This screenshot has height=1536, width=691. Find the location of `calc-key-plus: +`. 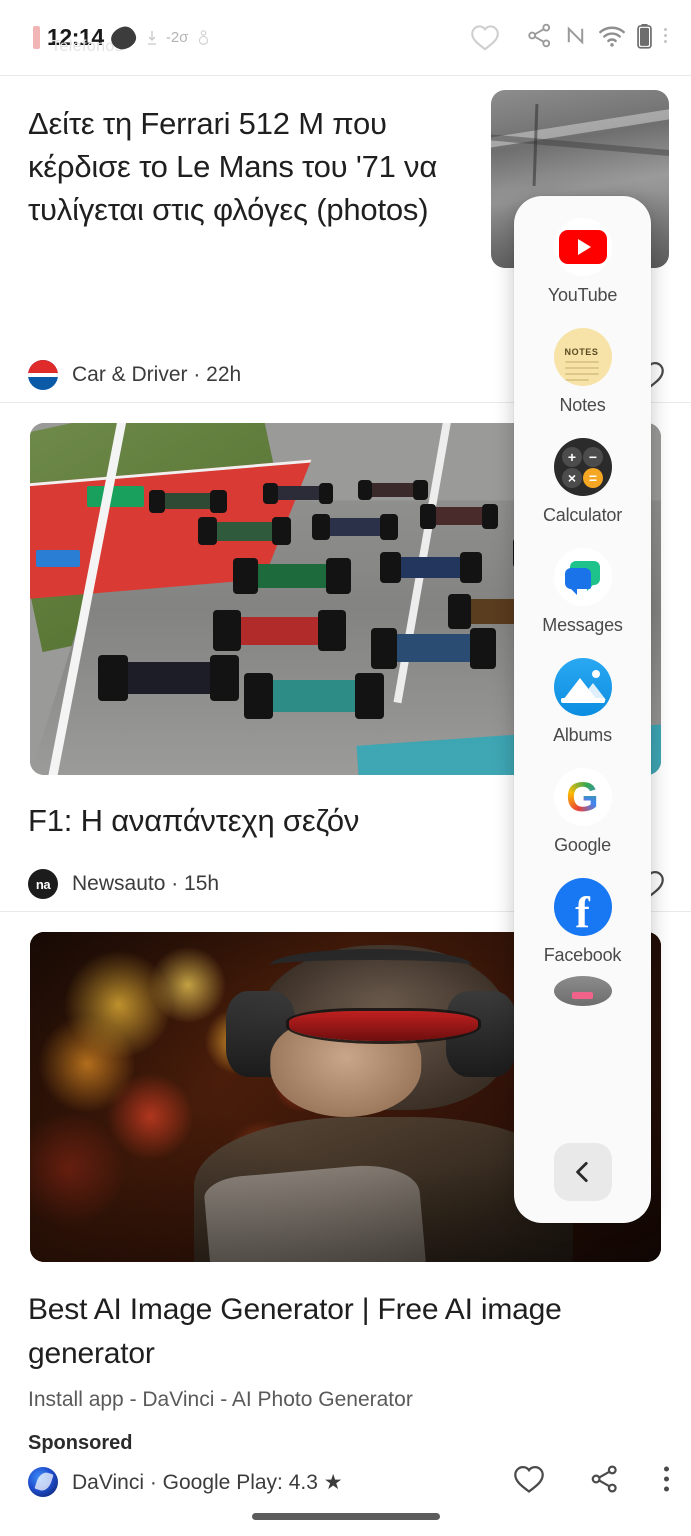

calc-key-plus: + is located at coordinates (572, 456).